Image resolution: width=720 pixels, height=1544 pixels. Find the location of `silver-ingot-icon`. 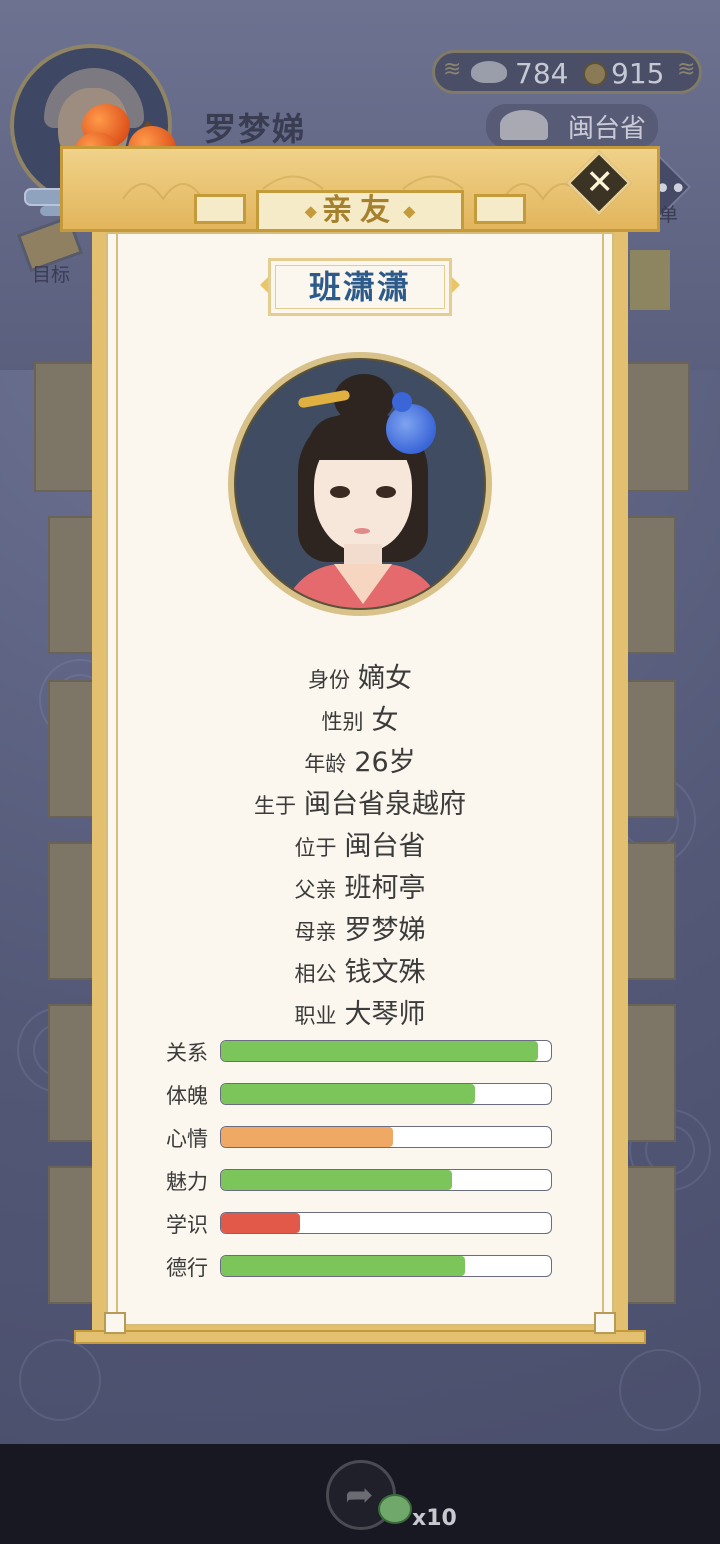

silver-ingot-icon is located at coordinates (489, 72).